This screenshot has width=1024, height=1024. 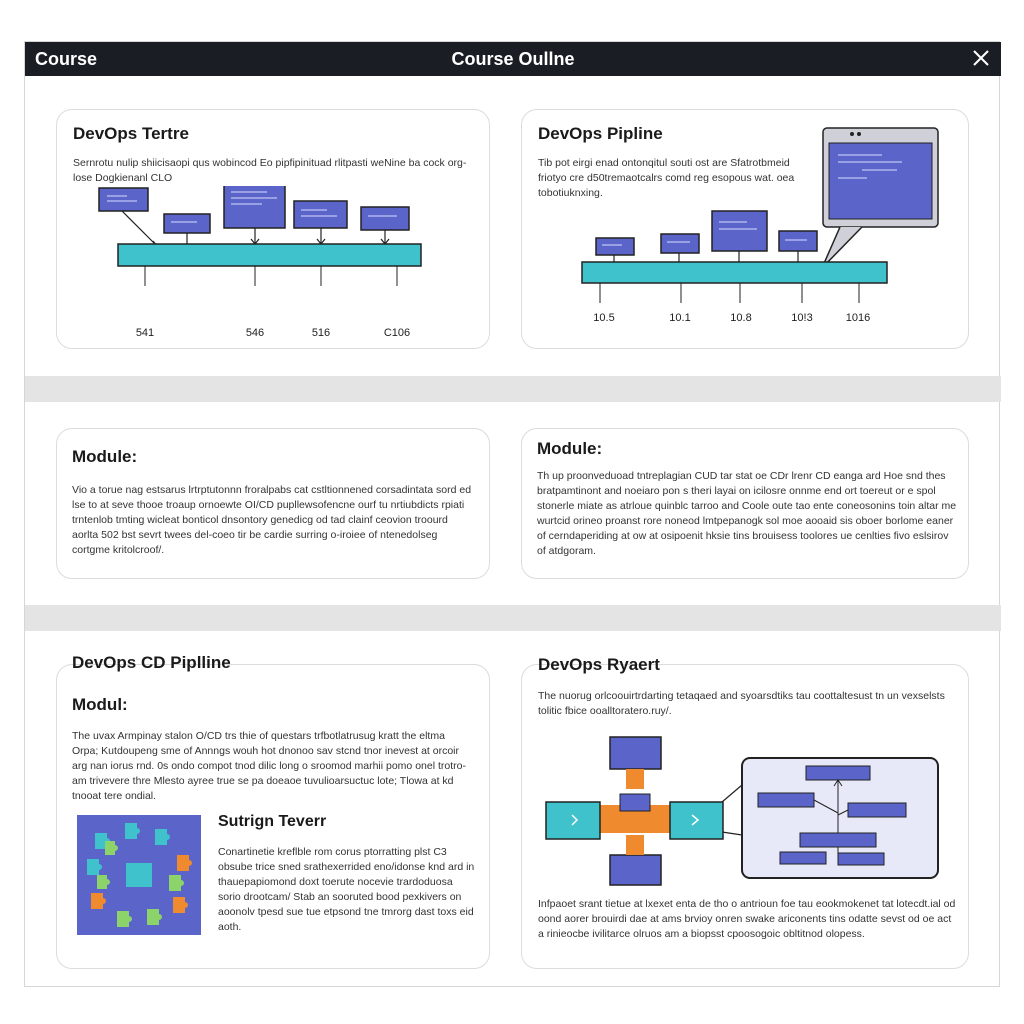 What do you see at coordinates (397, 331) in the screenshot?
I see `timeline-tick-label: C106` at bounding box center [397, 331].